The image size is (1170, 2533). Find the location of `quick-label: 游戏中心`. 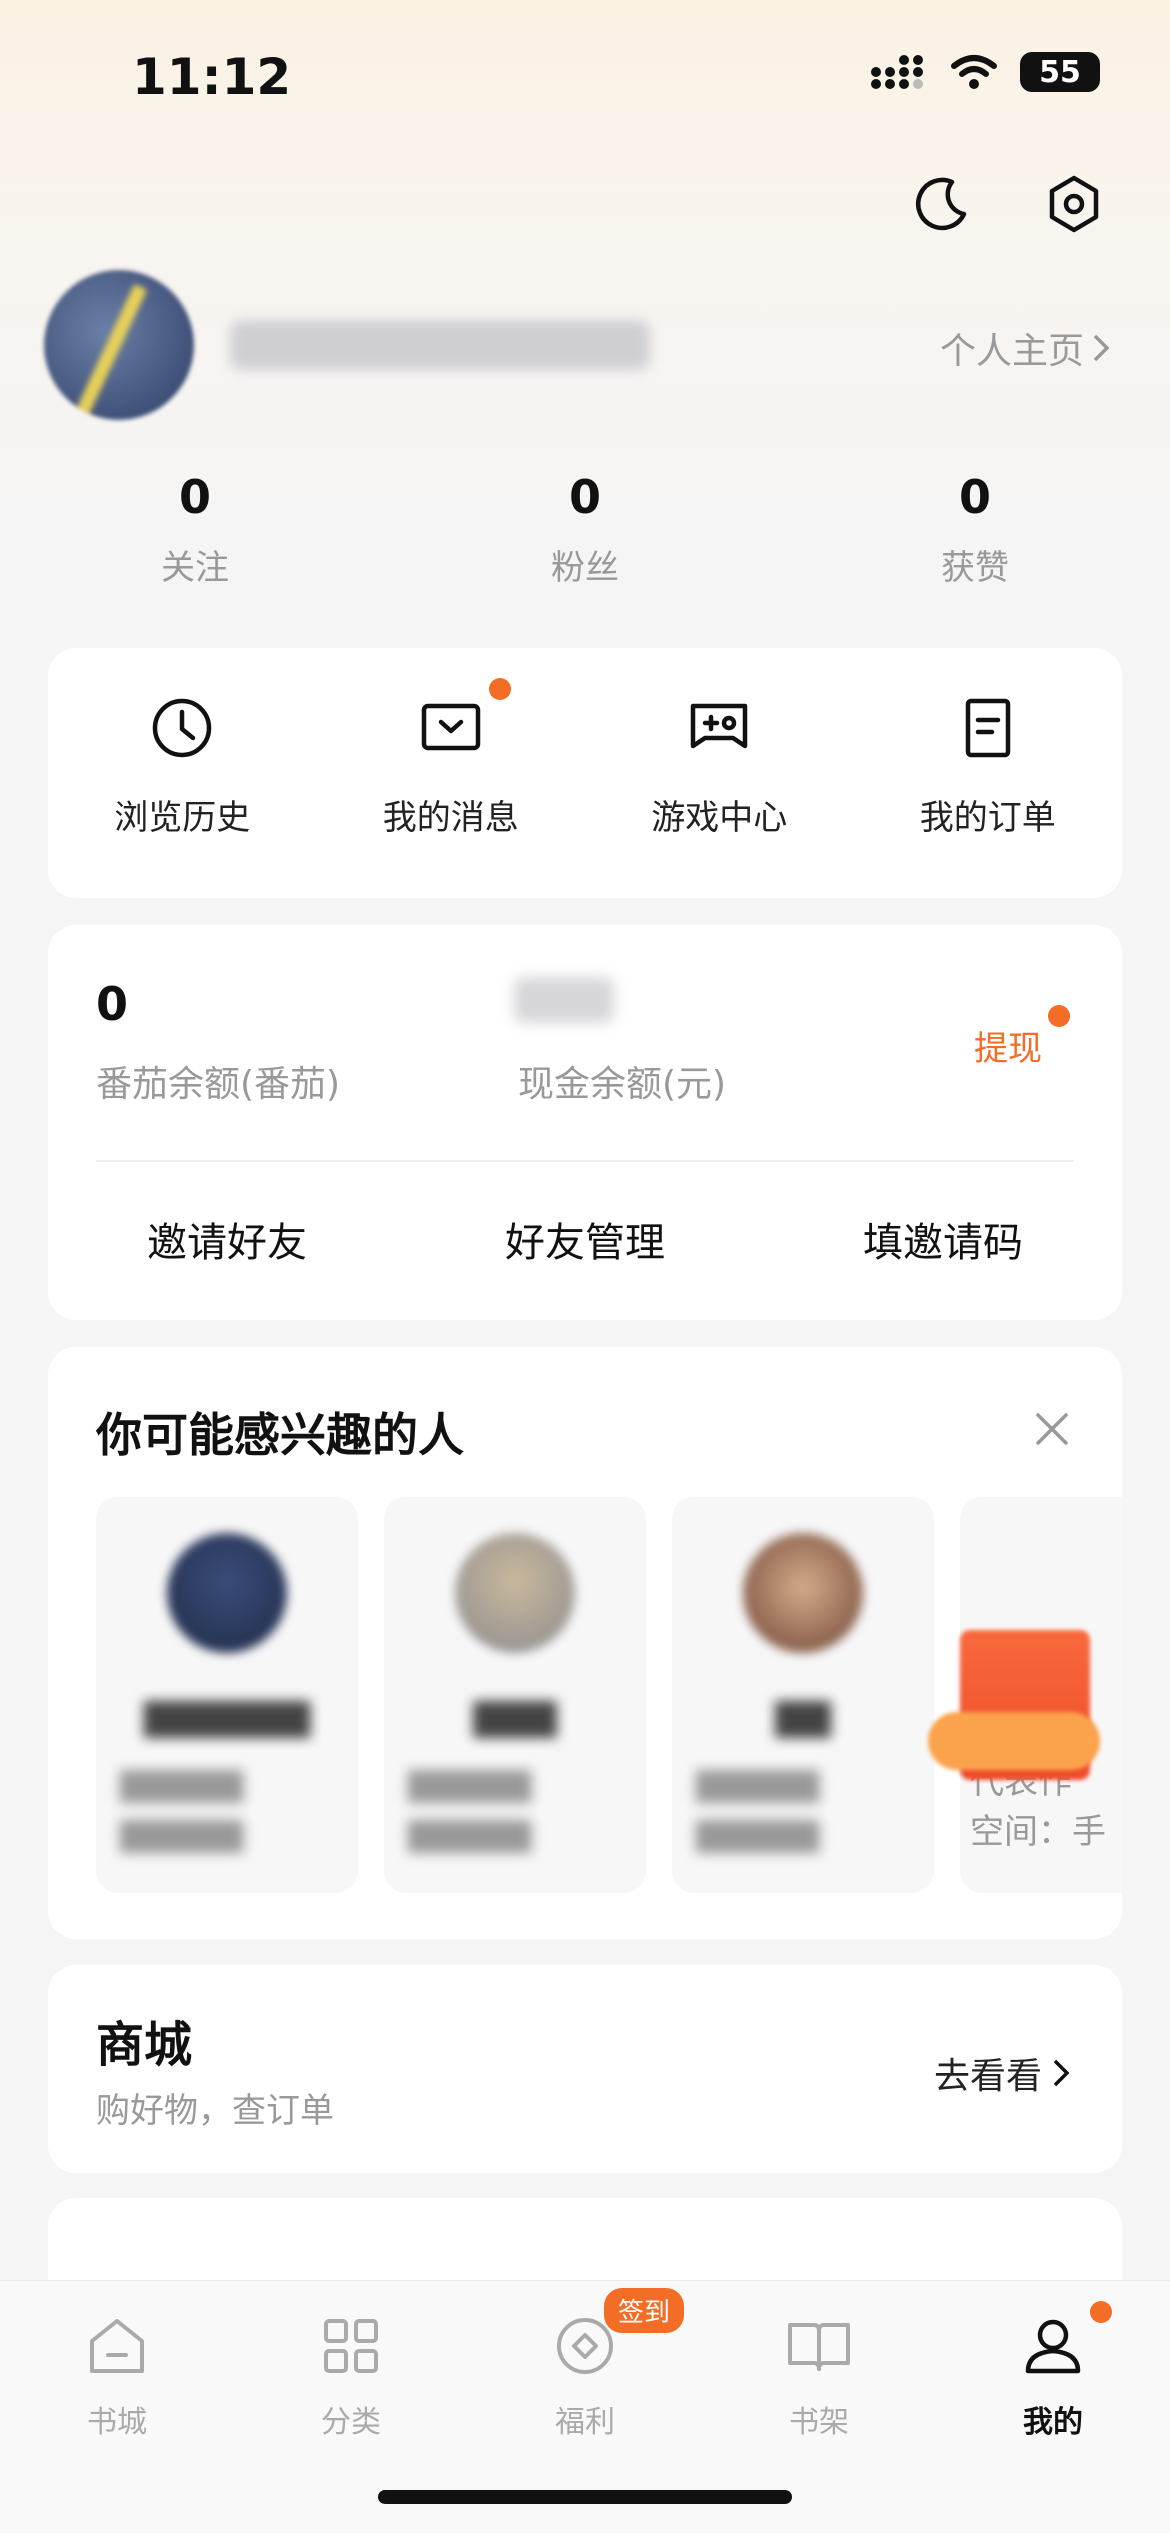

quick-label: 游戏中心 is located at coordinates (719, 818).